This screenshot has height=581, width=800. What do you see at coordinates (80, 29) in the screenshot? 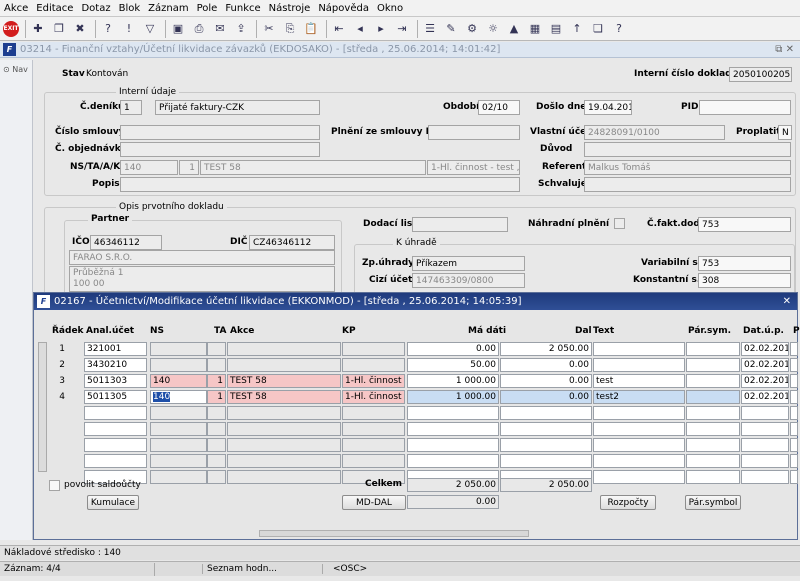
I see `delete-record-icon: ✖` at bounding box center [80, 29].